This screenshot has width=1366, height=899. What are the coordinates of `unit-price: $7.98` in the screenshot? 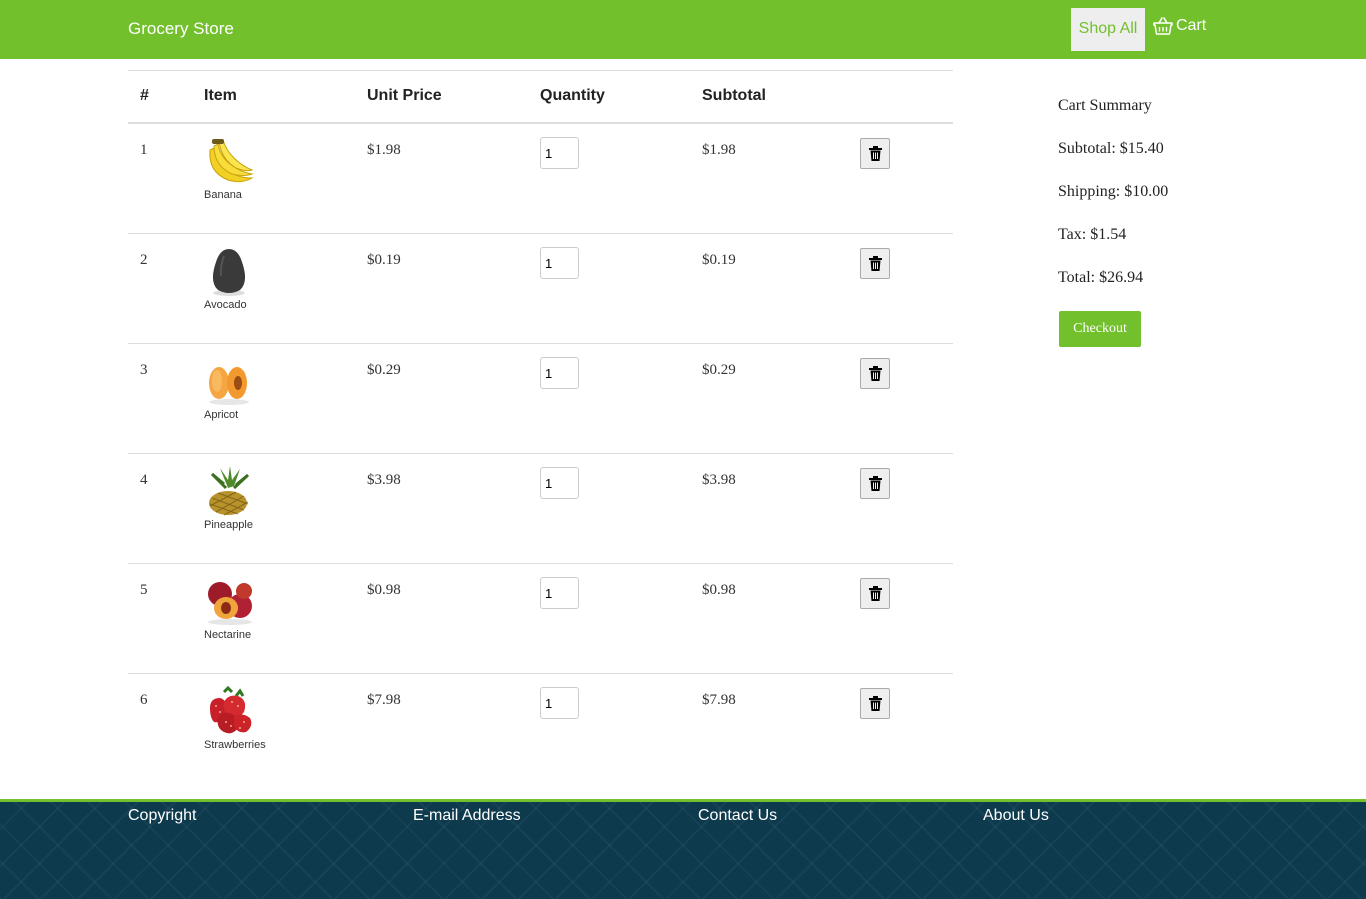 It's located at (384, 700).